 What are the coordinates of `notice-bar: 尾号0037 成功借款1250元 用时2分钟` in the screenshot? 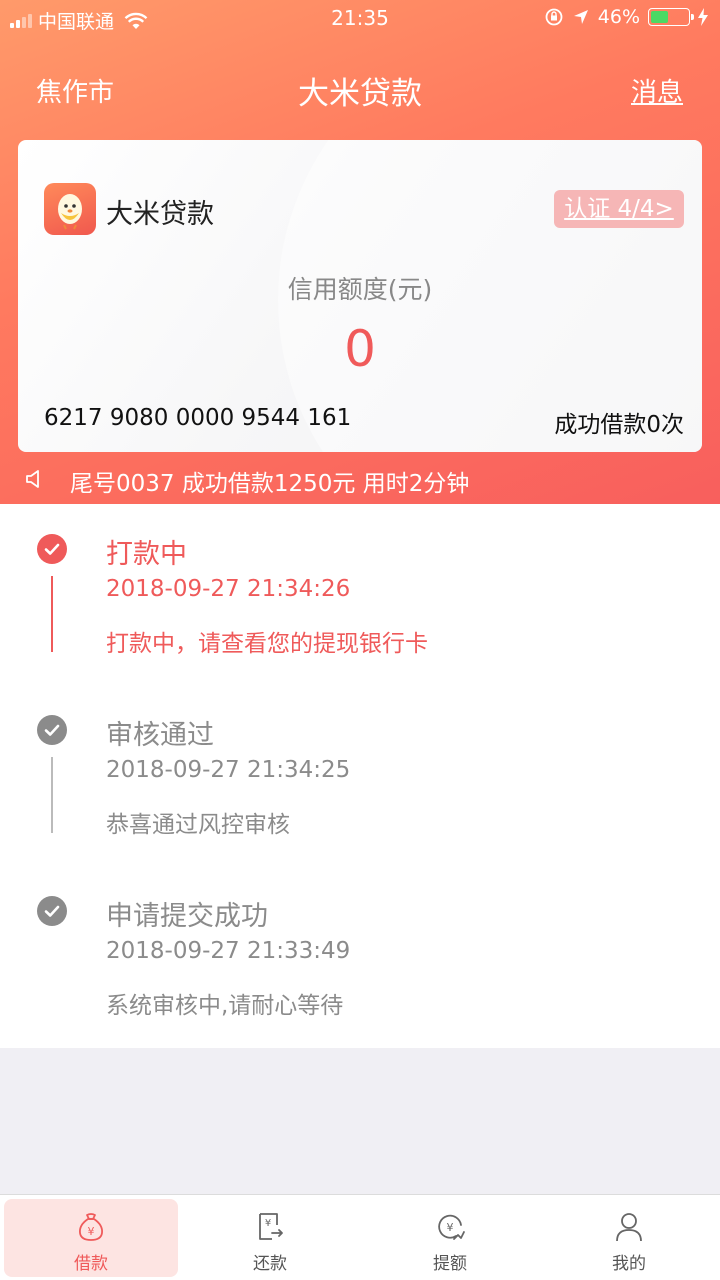 It's located at (360, 479).